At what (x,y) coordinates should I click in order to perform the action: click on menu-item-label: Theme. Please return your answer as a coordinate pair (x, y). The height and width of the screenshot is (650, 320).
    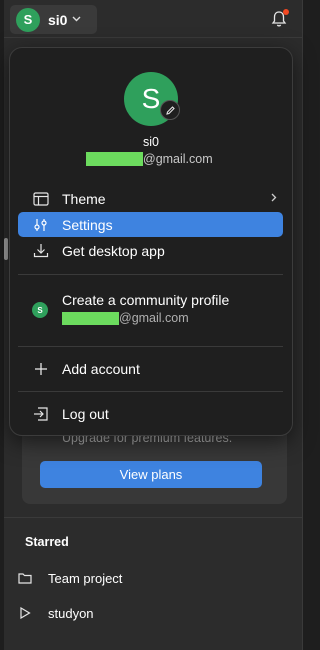
    Looking at the image, I should click on (84, 198).